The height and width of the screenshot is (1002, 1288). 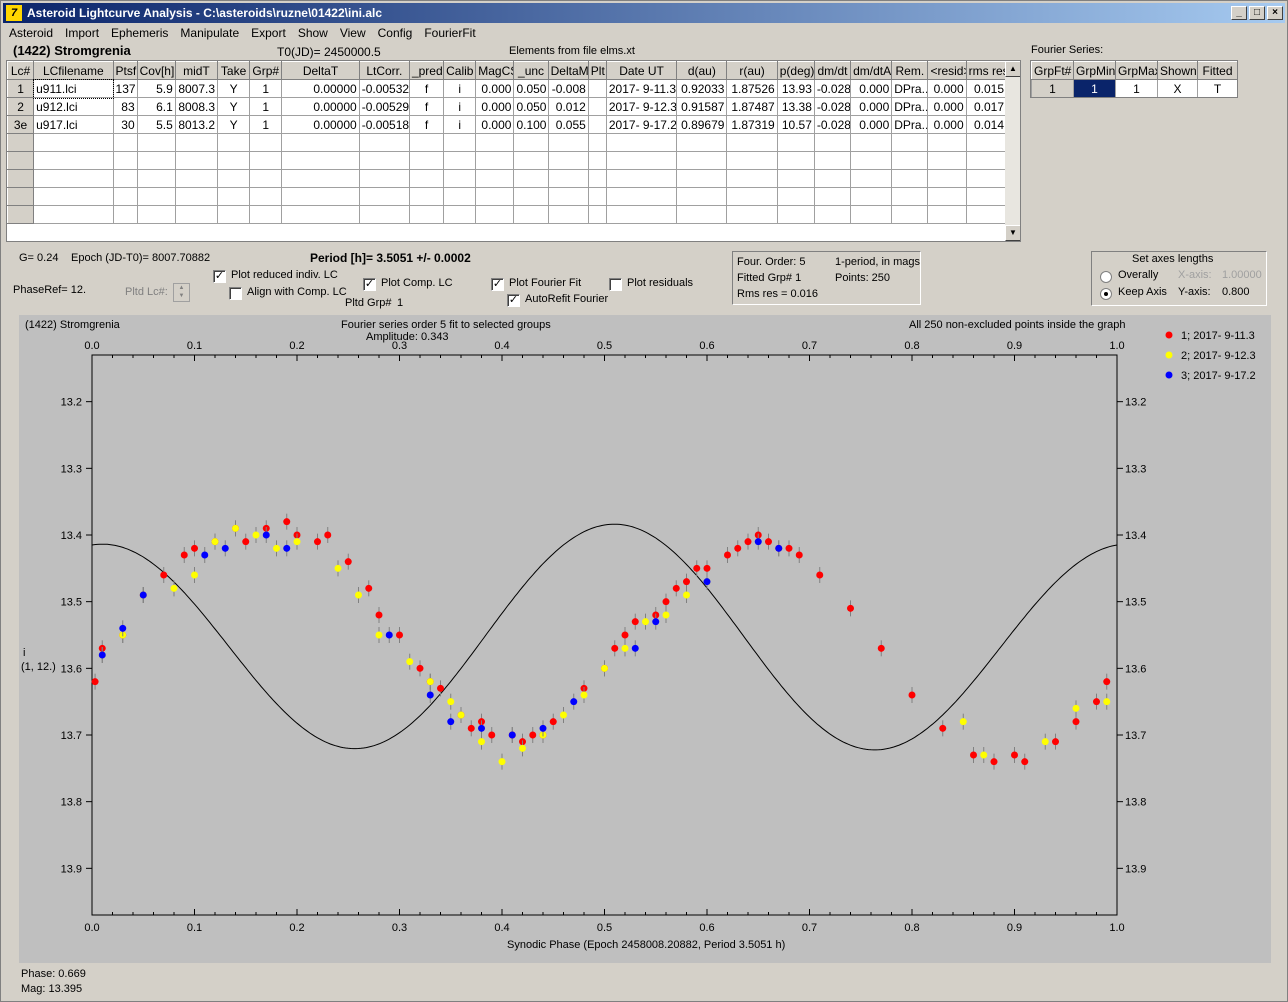 I want to click on table-cell: -0.00529, so click(x=384, y=106).